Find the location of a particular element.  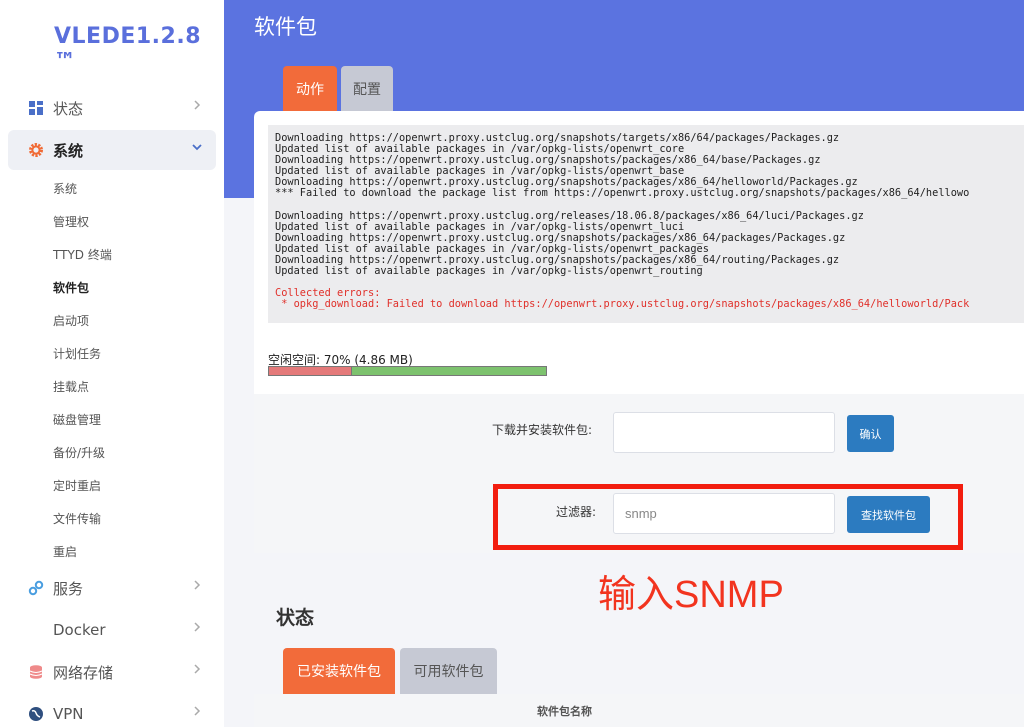

sidebar-item-system: 系统 is located at coordinates (112, 150).